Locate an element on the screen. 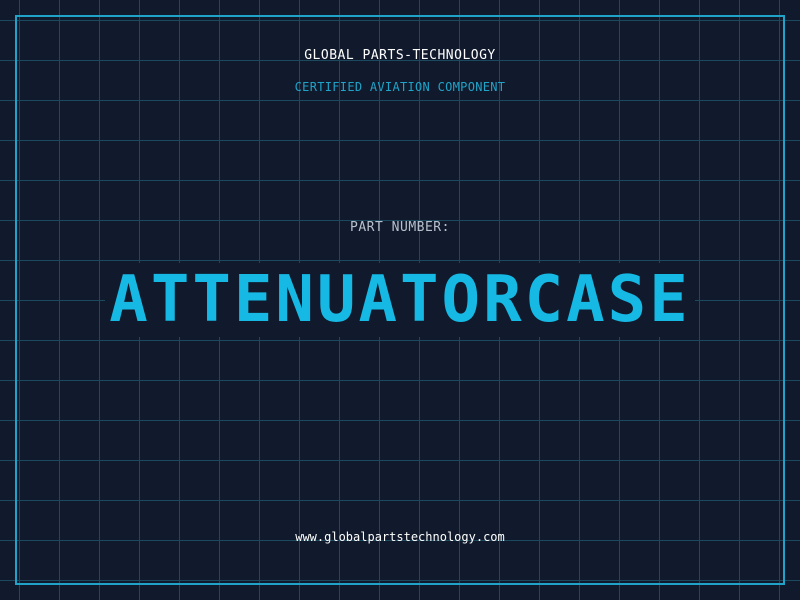  website-url: www.globalpartstechnology.com is located at coordinates (400, 537).